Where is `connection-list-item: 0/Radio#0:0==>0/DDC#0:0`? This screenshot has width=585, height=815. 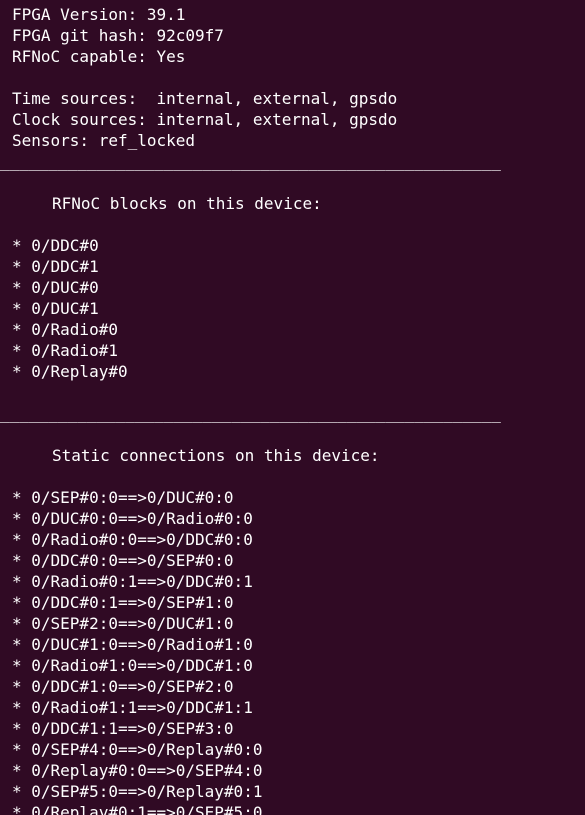 connection-list-item: 0/Radio#0:0==>0/DDC#0:0 is located at coordinates (298, 539).